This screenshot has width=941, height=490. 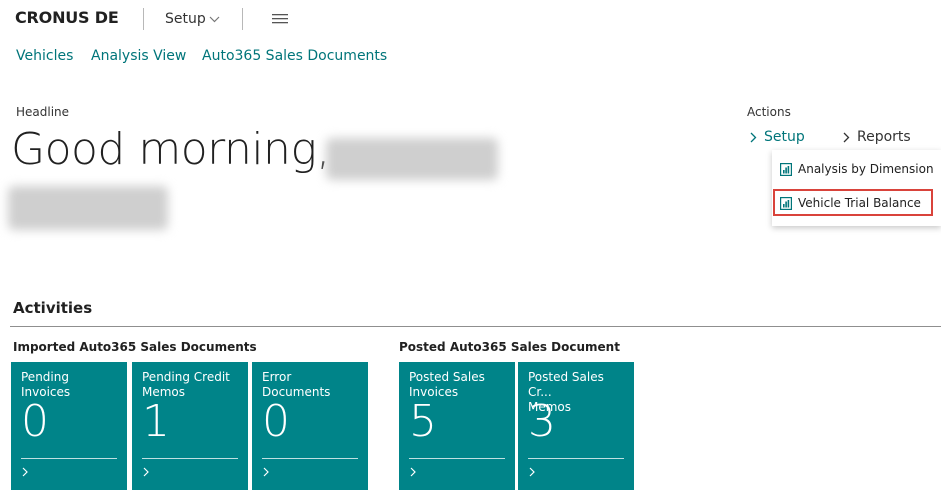 What do you see at coordinates (853, 202) in the screenshot?
I see `highlight-box` at bounding box center [853, 202].